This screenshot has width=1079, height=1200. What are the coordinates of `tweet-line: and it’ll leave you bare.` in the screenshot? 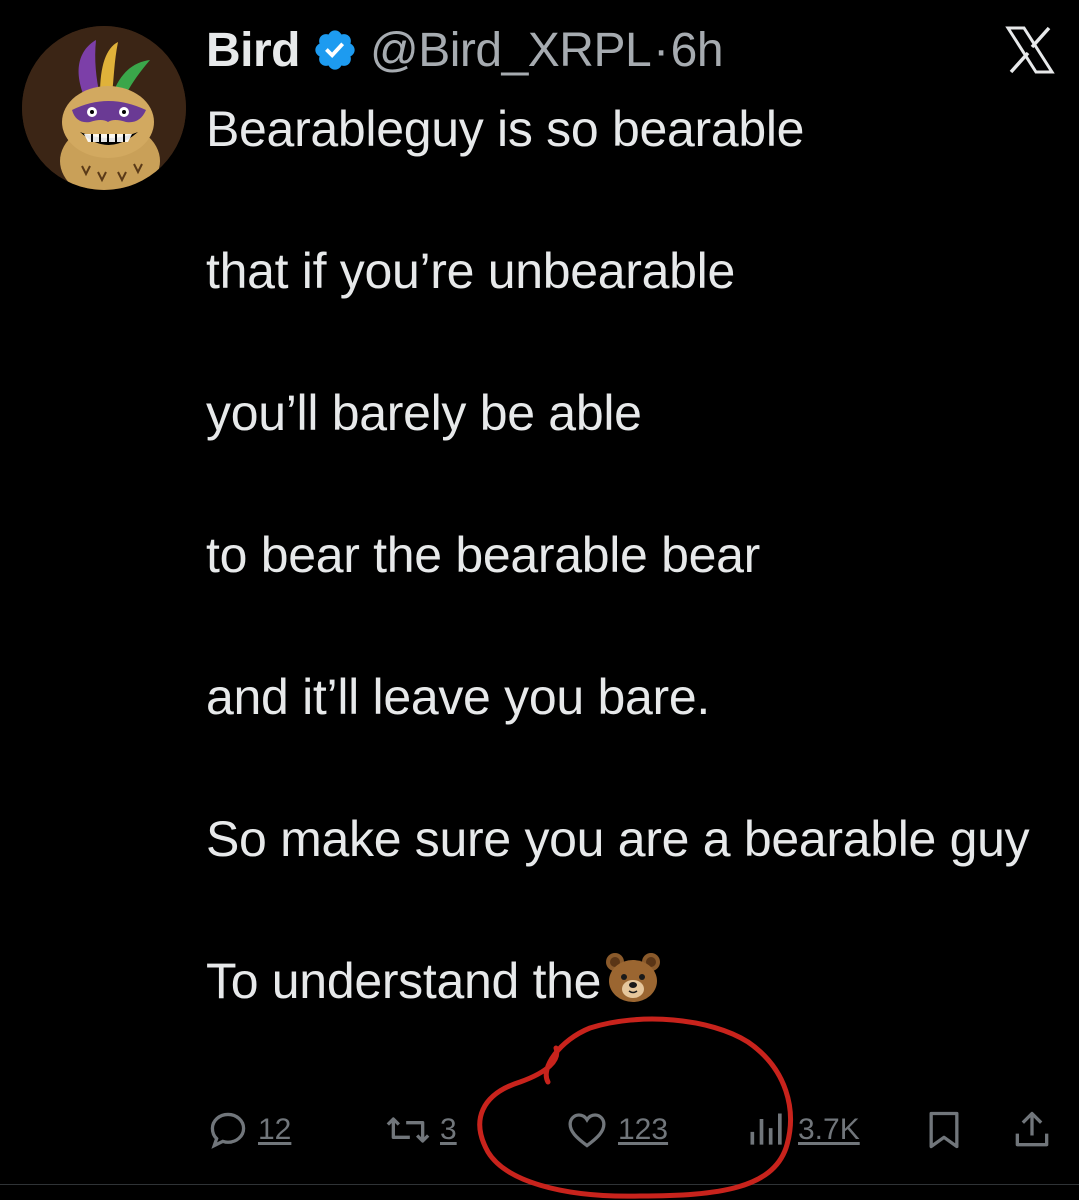 It's located at (458, 697).